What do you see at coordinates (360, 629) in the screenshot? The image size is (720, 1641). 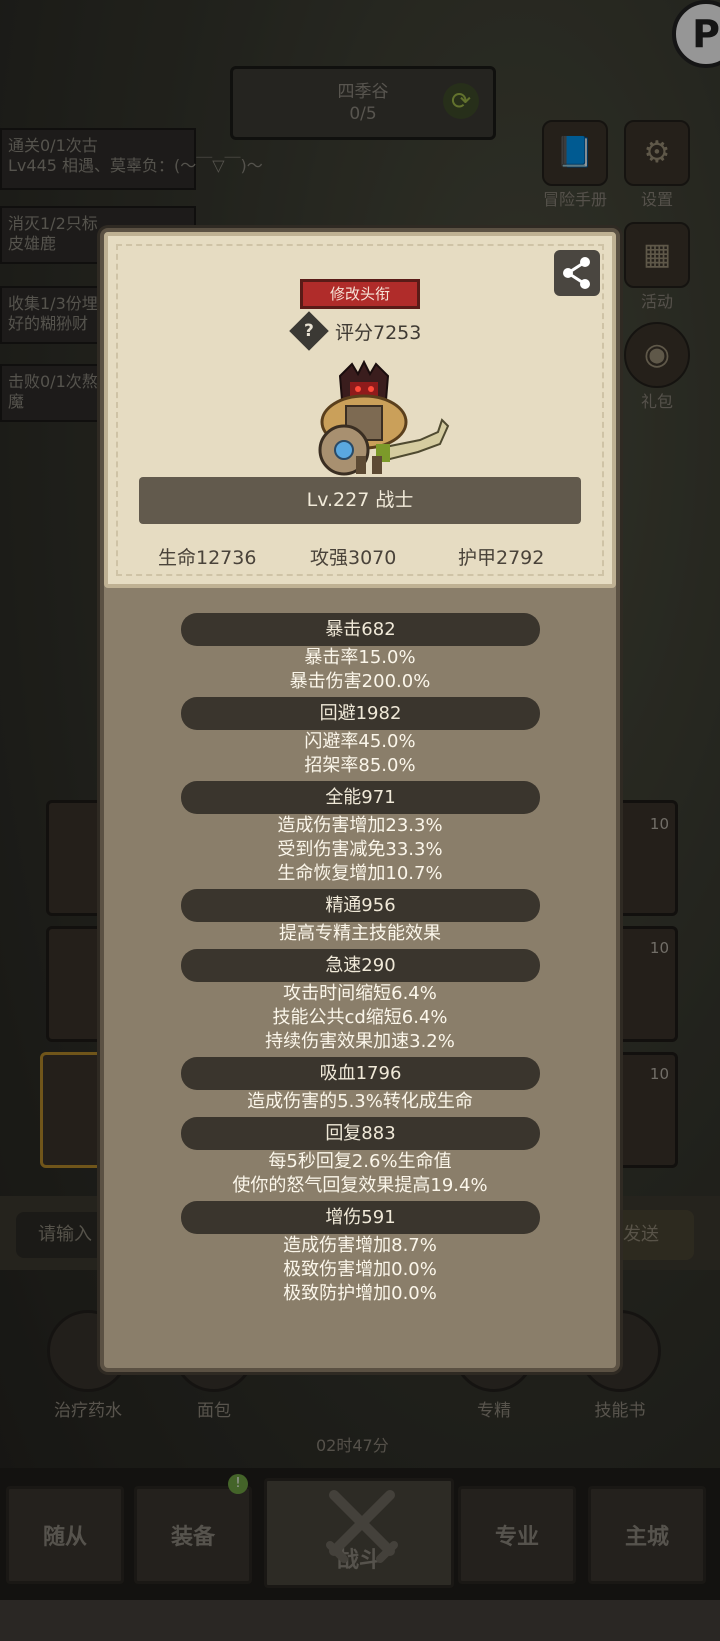 I see `crit-header: 暴击682` at bounding box center [360, 629].